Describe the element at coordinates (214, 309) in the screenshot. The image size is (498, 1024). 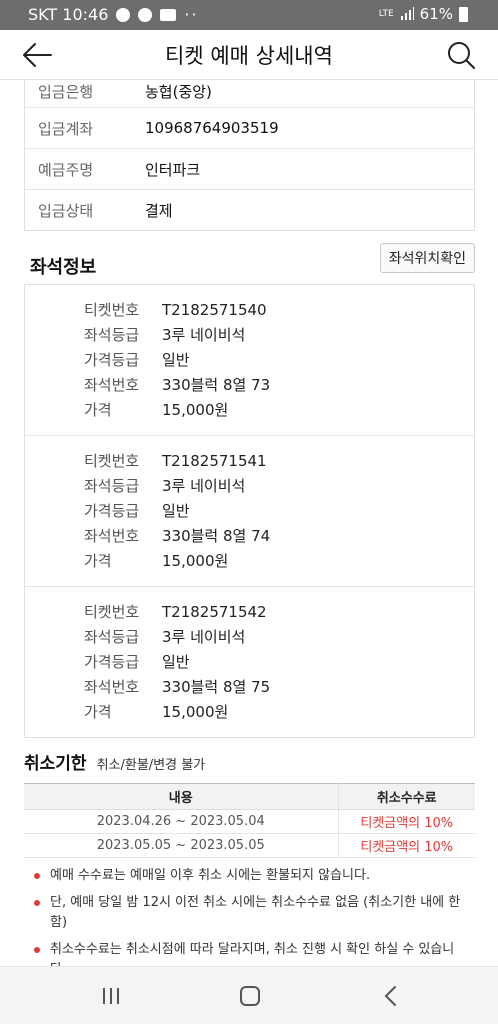
I see `ticket-no-value: T2182571540` at that location.